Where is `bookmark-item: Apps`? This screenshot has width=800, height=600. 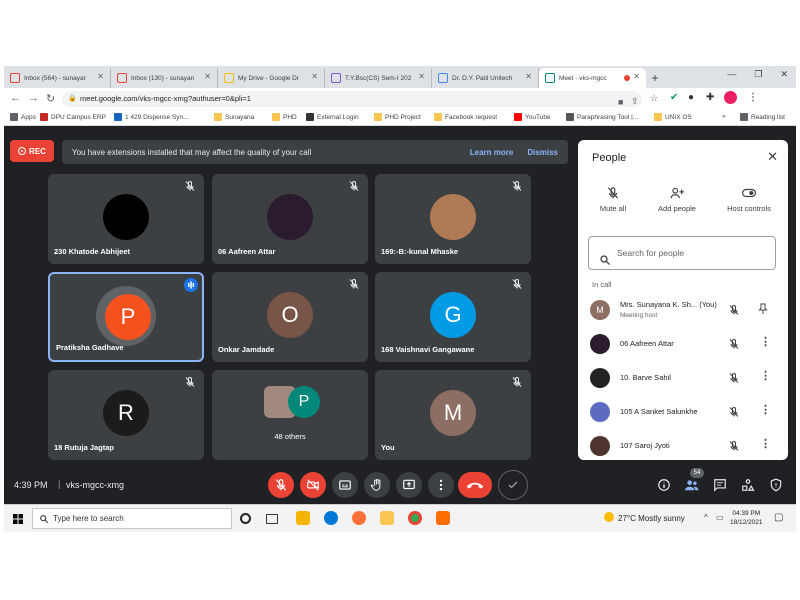
bookmark-item: Apps is located at coordinates (23, 117).